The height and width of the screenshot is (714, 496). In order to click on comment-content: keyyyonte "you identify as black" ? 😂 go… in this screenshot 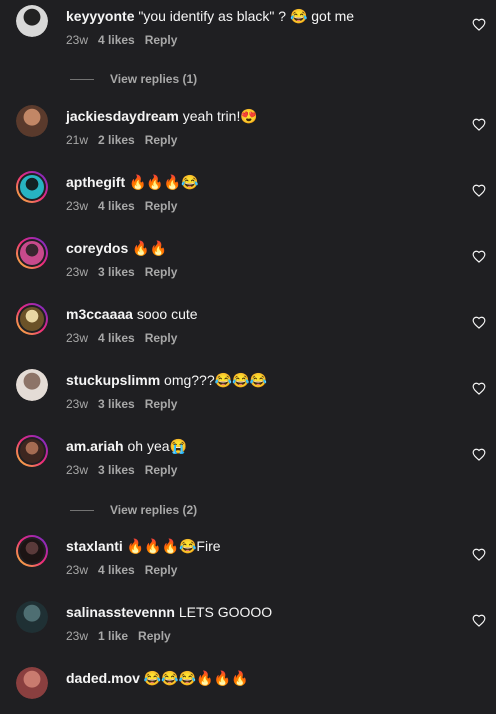, I will do `click(210, 16)`.